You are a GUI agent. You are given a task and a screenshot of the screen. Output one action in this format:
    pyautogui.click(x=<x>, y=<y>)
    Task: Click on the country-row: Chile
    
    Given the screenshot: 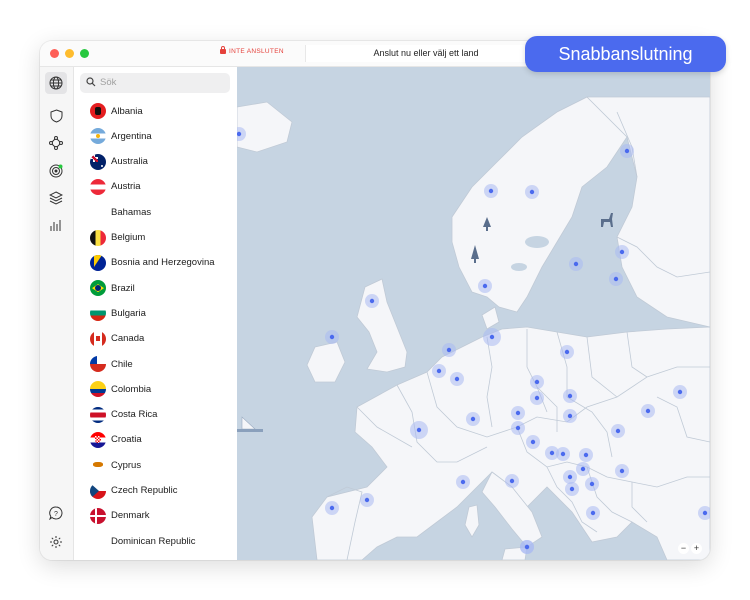 What is the action you would take?
    pyautogui.click(x=111, y=364)
    